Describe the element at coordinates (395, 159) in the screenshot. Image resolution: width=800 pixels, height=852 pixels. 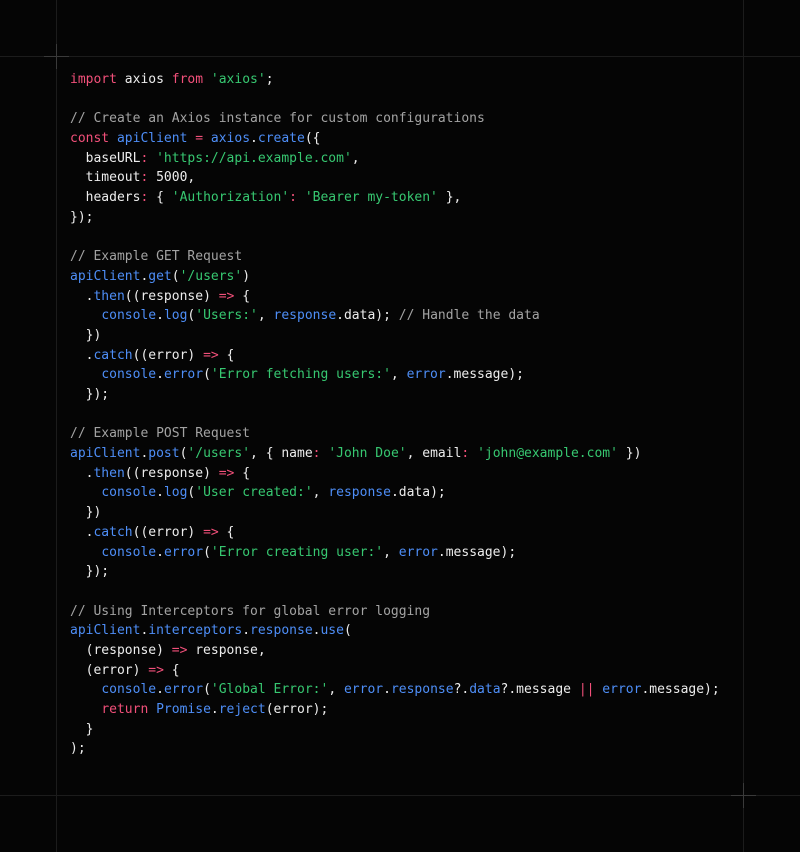
I see `code-line: baseURL: 'https://api.example.com',` at that location.